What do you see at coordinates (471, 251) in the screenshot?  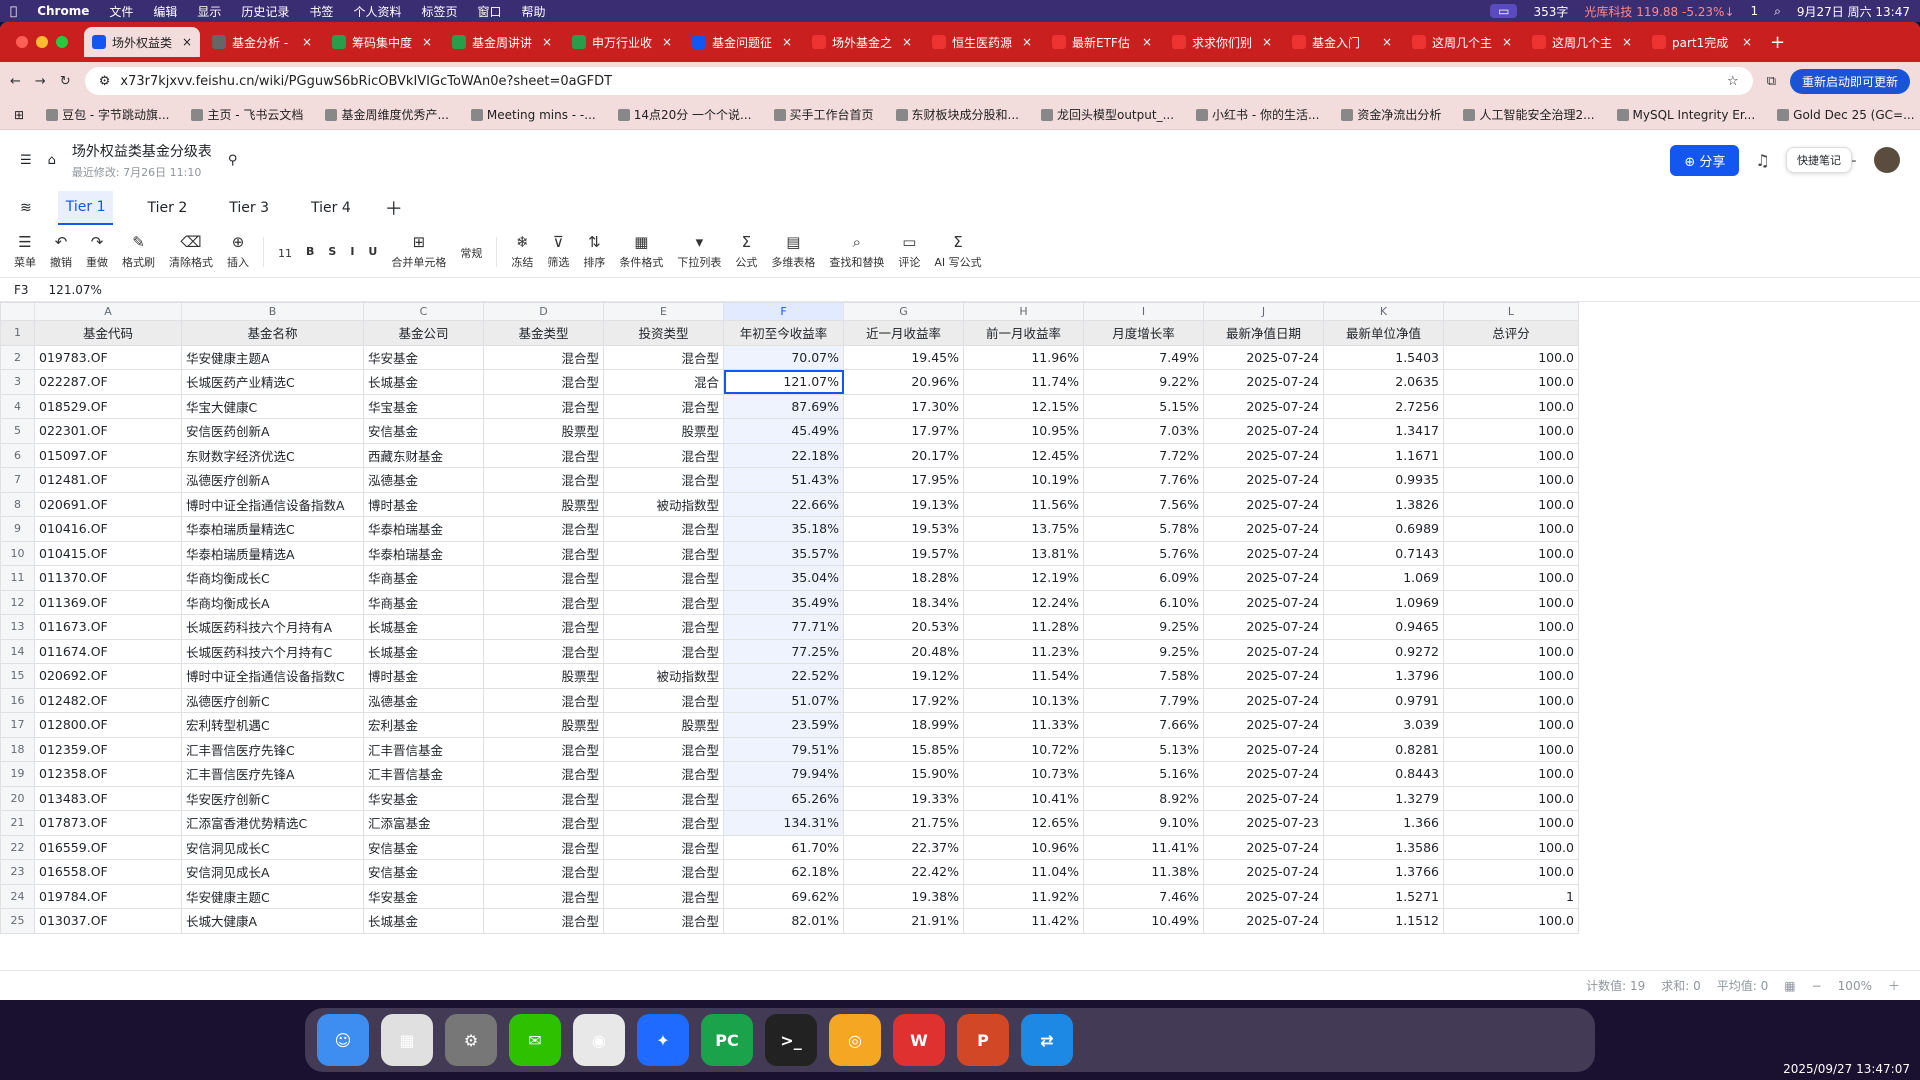 I see `toolbar-item-number-format: 常规` at bounding box center [471, 251].